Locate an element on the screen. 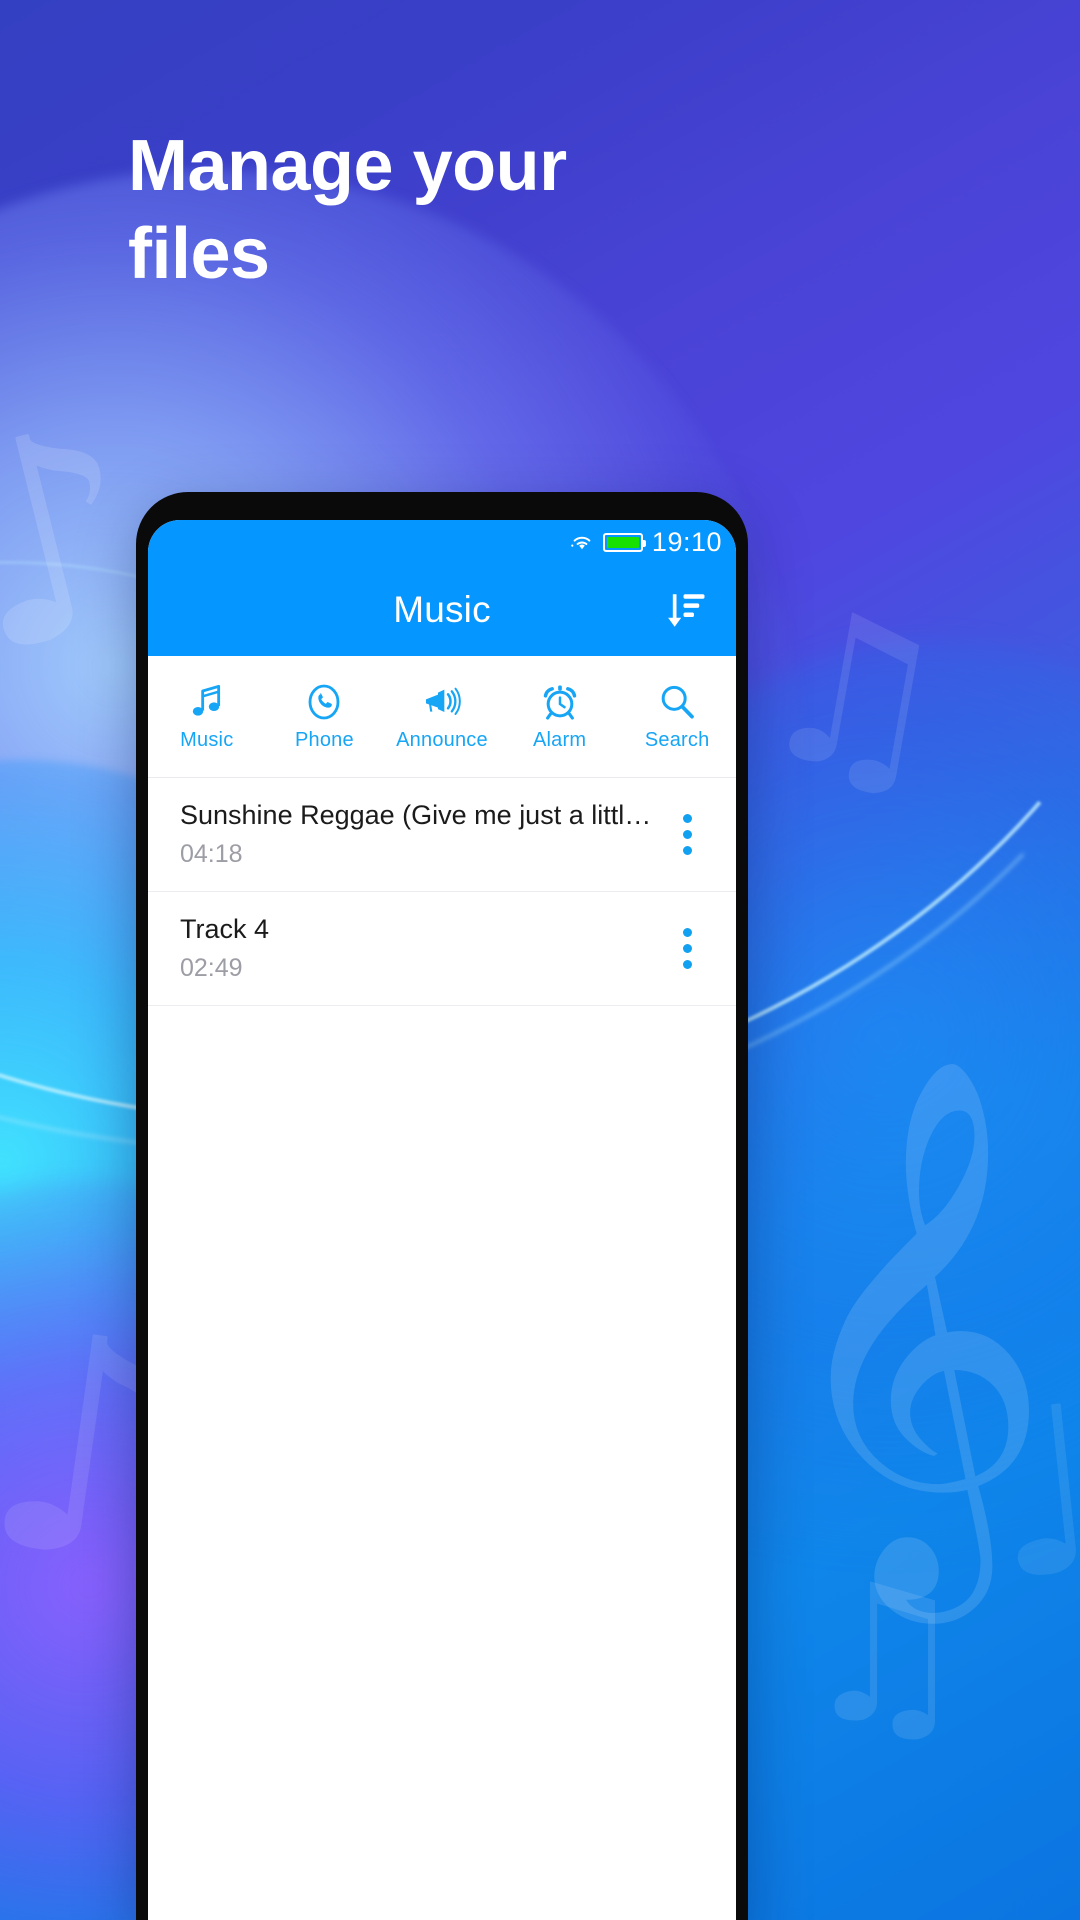  battery-icon is located at coordinates (624, 542).